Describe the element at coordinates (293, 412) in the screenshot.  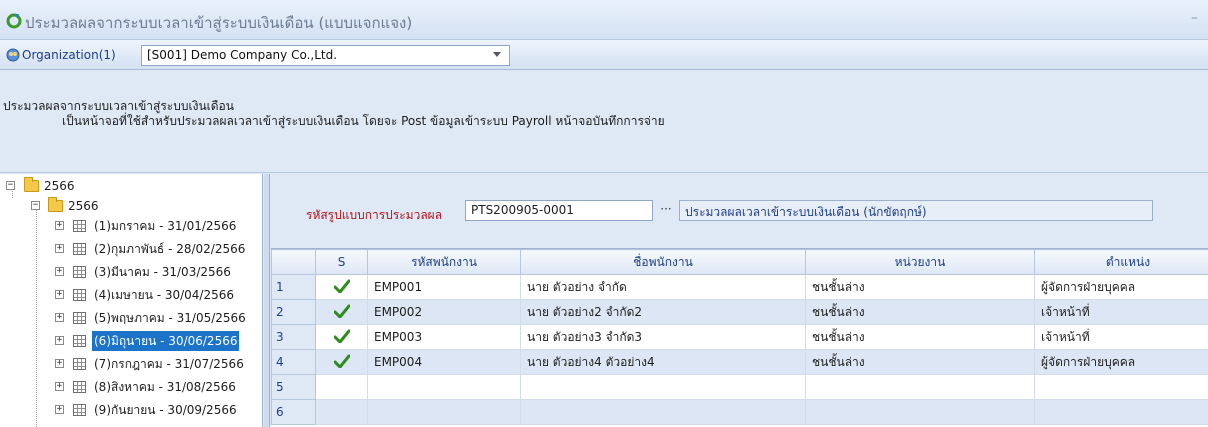
I see `row-number-cell: 6` at that location.